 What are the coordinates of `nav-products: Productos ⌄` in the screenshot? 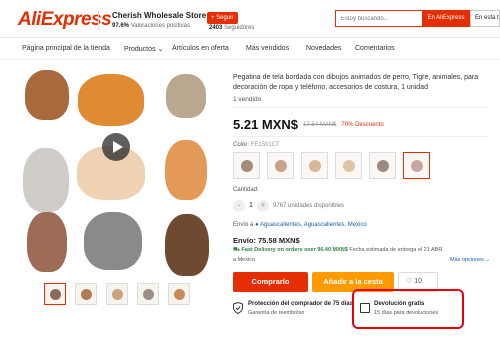 It's located at (143, 49).